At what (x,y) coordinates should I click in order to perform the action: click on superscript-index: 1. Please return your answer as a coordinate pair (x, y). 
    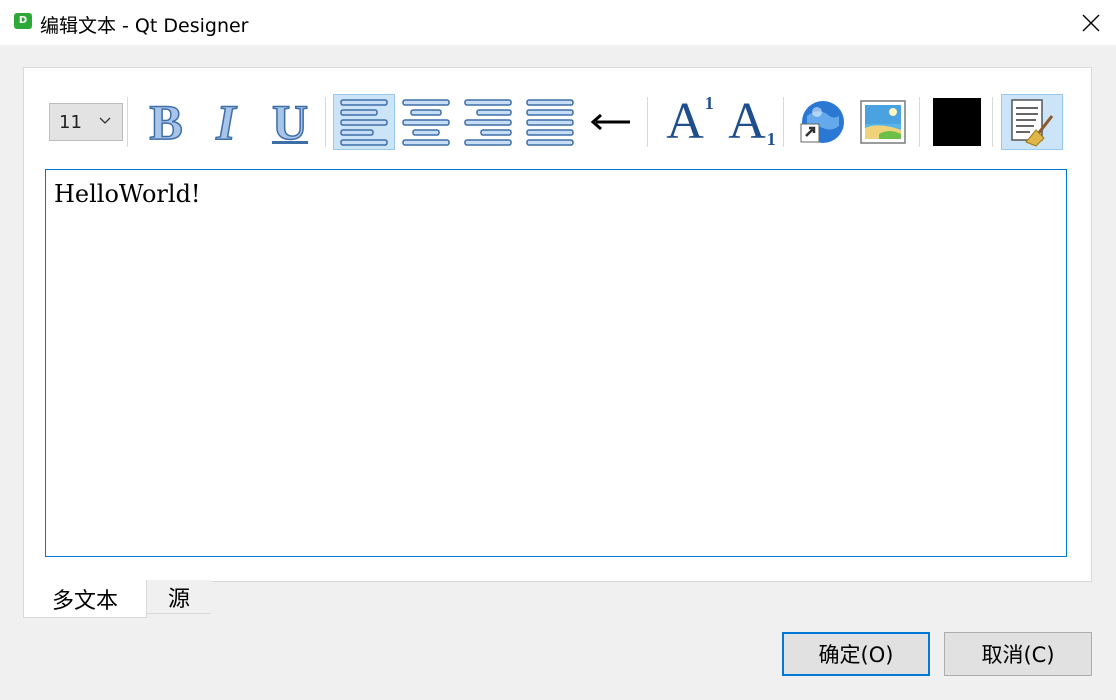
    Looking at the image, I should click on (709, 103).